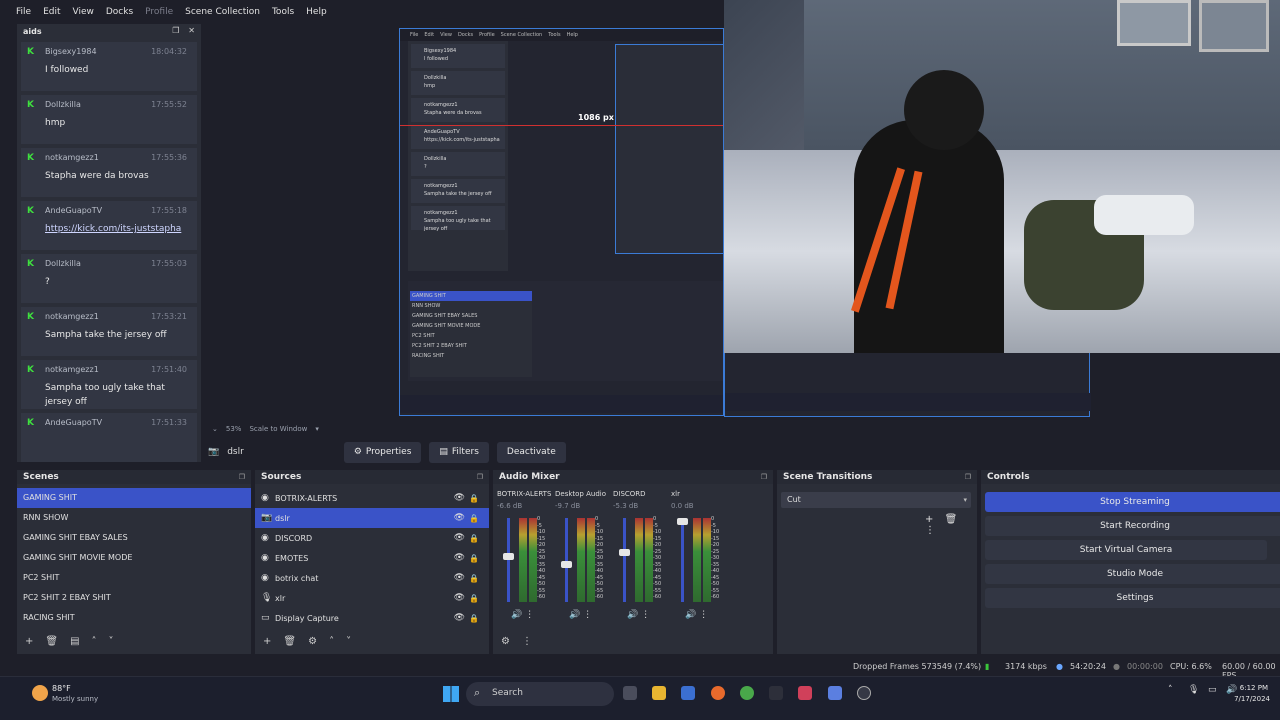  Describe the element at coordinates (540, 694) in the screenshot. I see `taskbar-search: ⌕ Search` at that location.